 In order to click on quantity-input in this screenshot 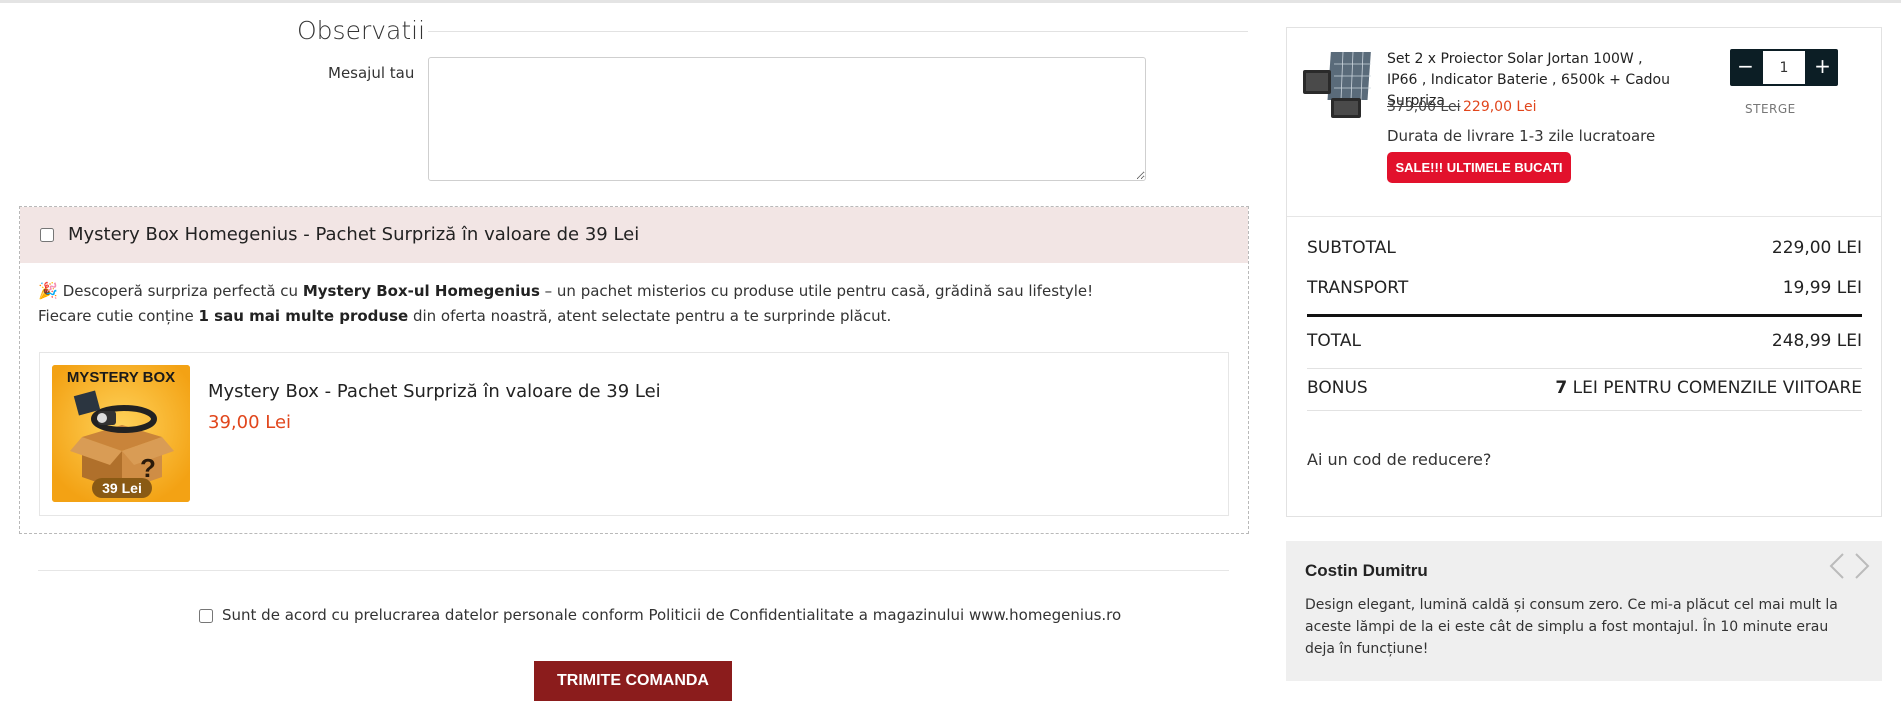, I will do `click(1784, 67)`.